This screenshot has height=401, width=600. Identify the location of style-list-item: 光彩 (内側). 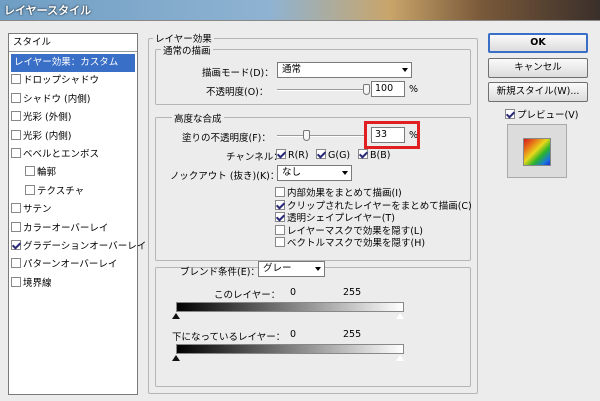
(73, 137).